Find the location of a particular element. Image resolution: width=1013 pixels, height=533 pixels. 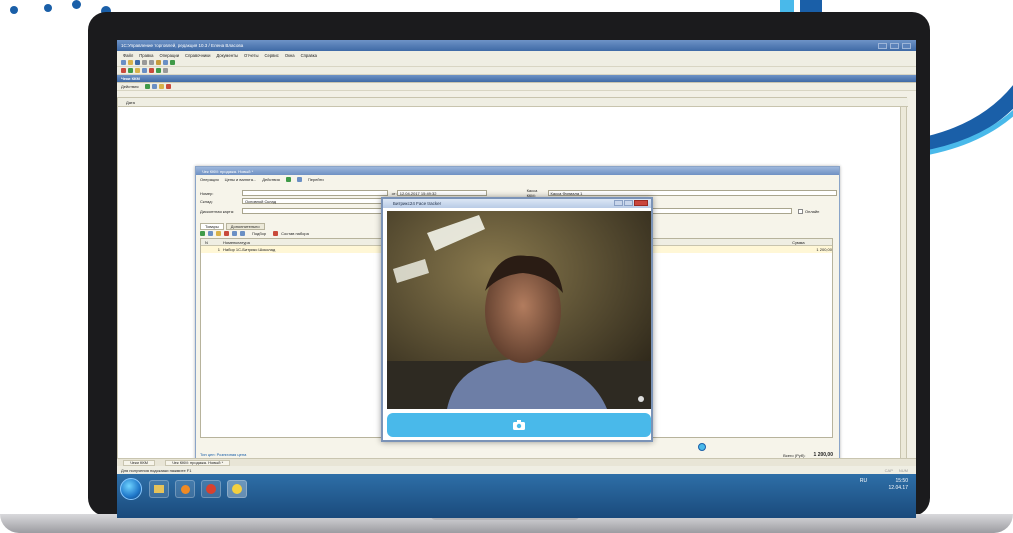

price-type-row: Тип цен: Розничная цена is located at coordinates (223, 454).